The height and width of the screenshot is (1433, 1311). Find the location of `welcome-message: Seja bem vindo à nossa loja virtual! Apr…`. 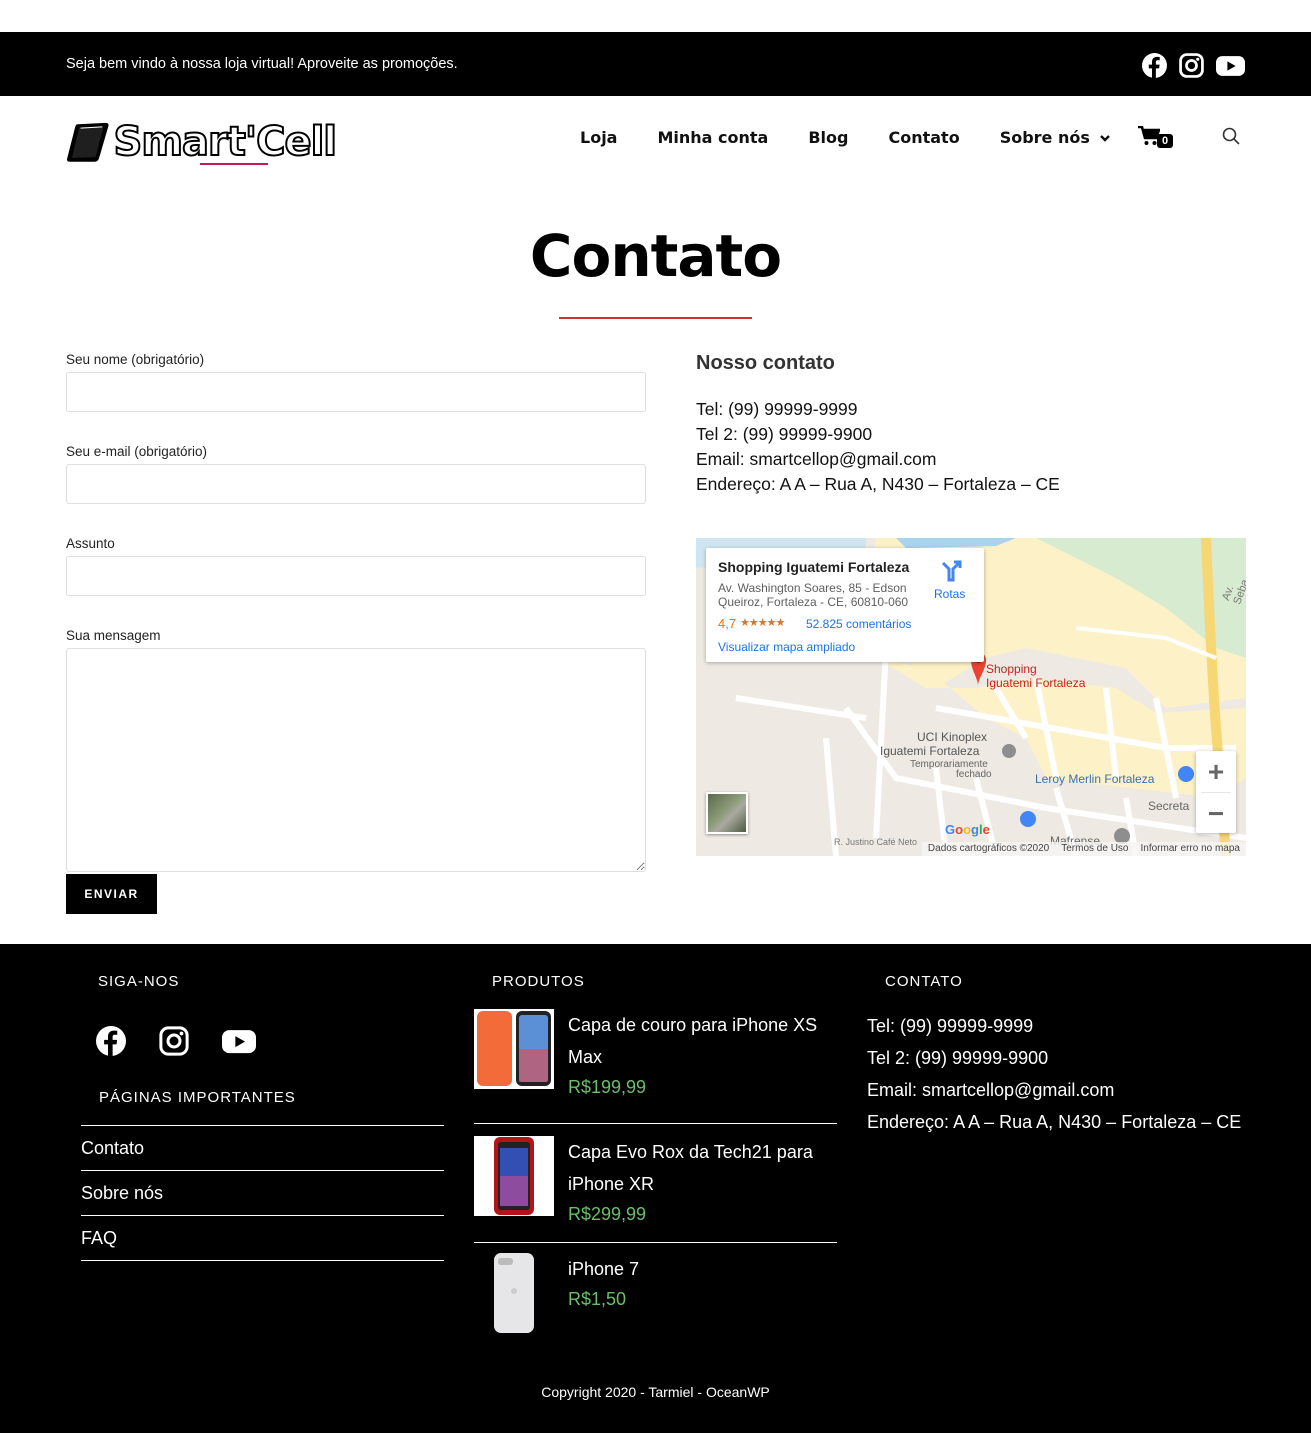

welcome-message: Seja bem vindo à nossa loja virtual! Apr… is located at coordinates (262, 64).